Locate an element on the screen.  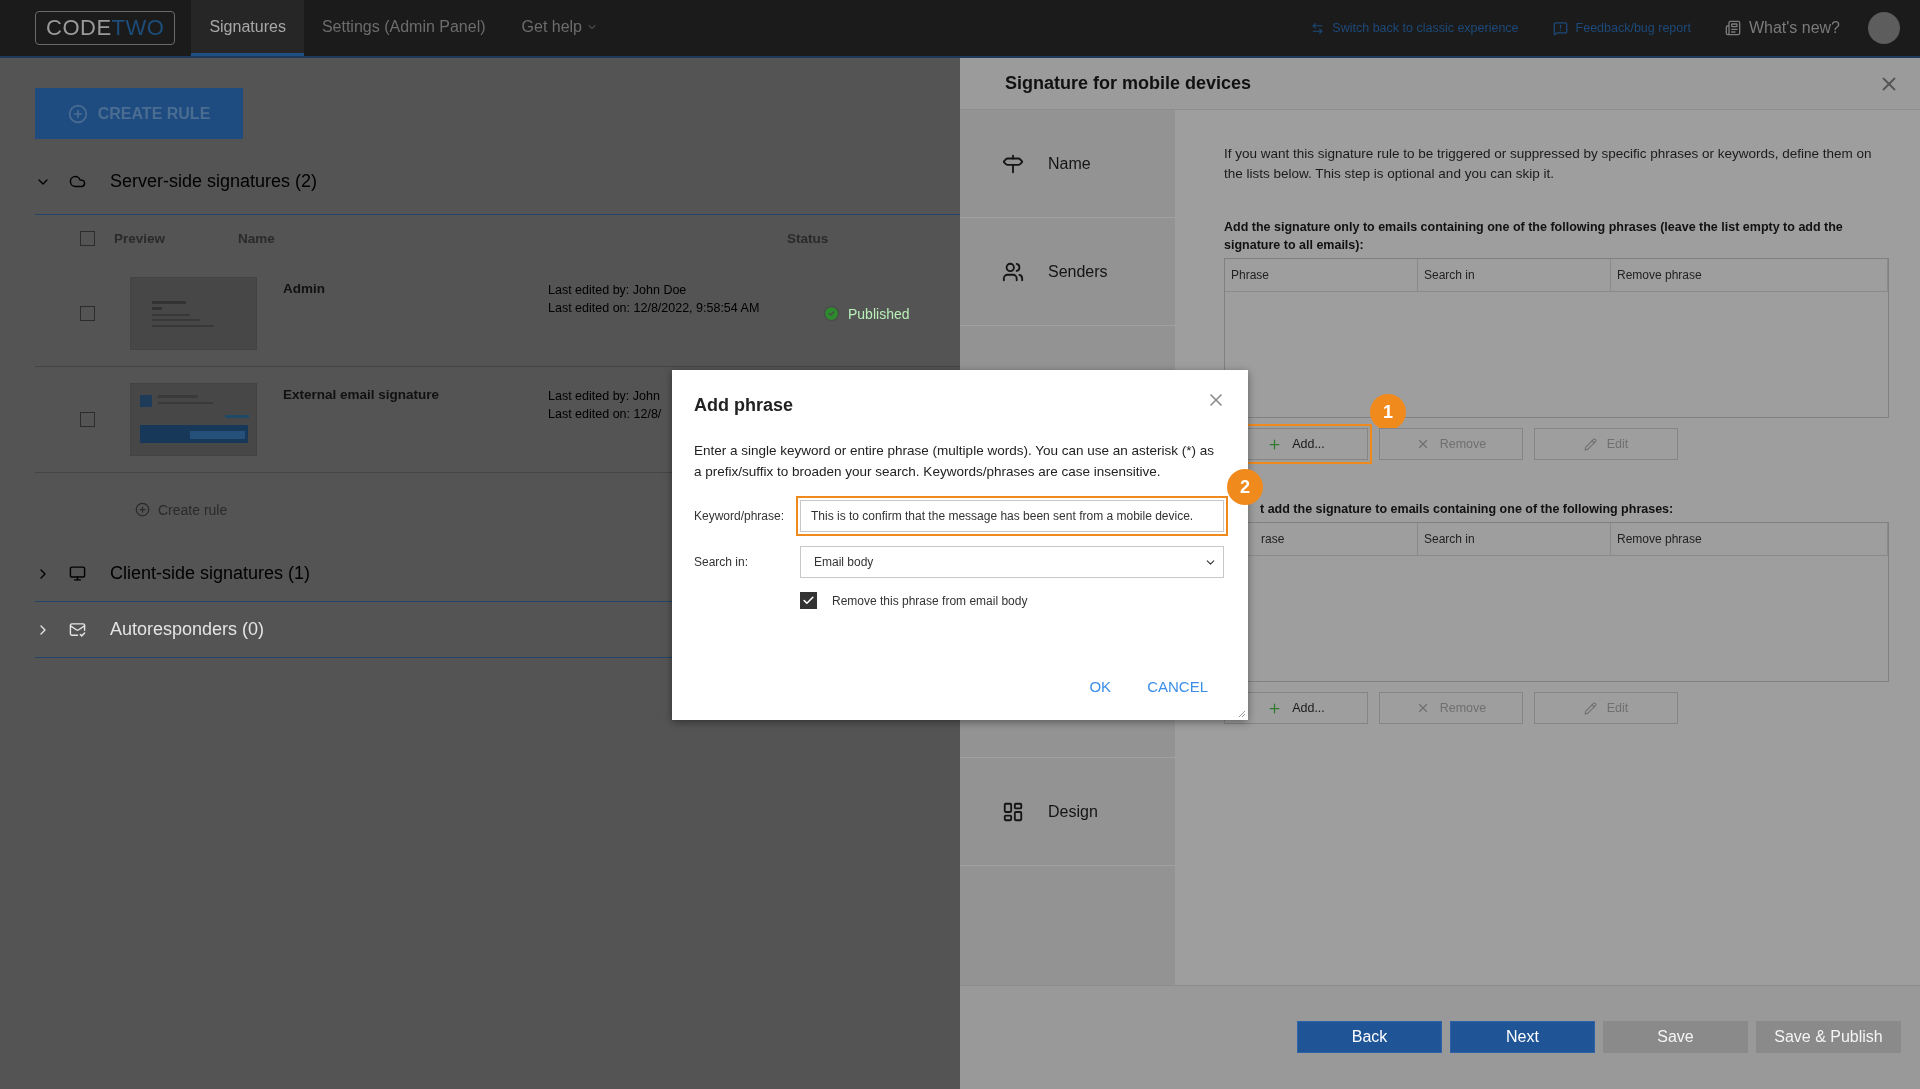
keyword-field: This is to confirm that the message has been sent from a mobile device. is located at coordinates (1012, 516).